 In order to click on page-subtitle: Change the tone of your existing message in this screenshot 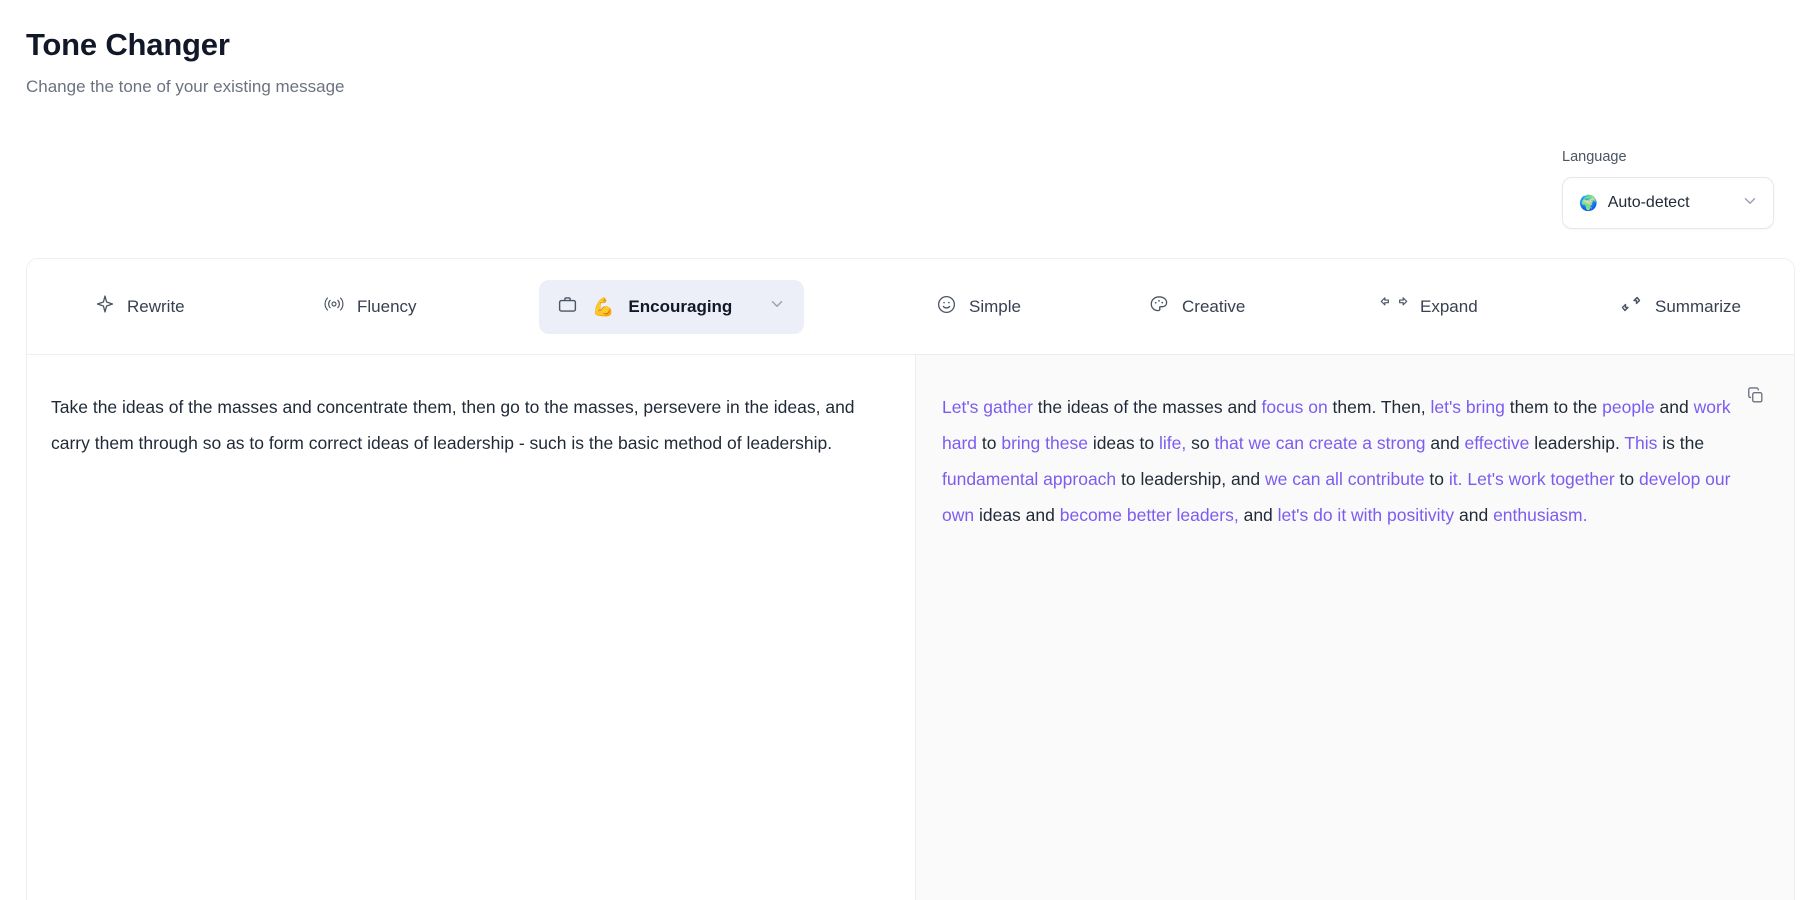, I will do `click(185, 86)`.